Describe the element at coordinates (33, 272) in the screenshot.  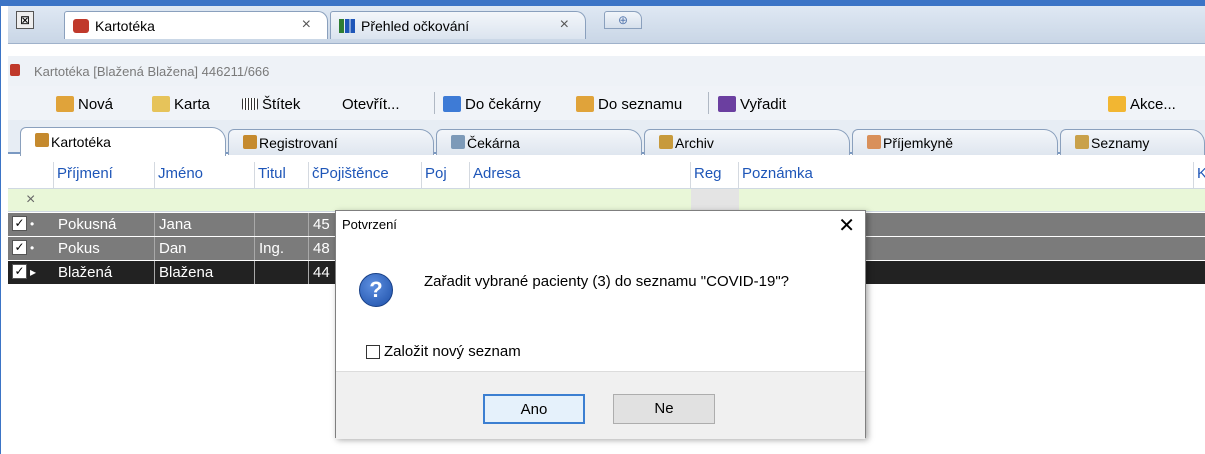
I see `current-row-indicator: ▸` at that location.